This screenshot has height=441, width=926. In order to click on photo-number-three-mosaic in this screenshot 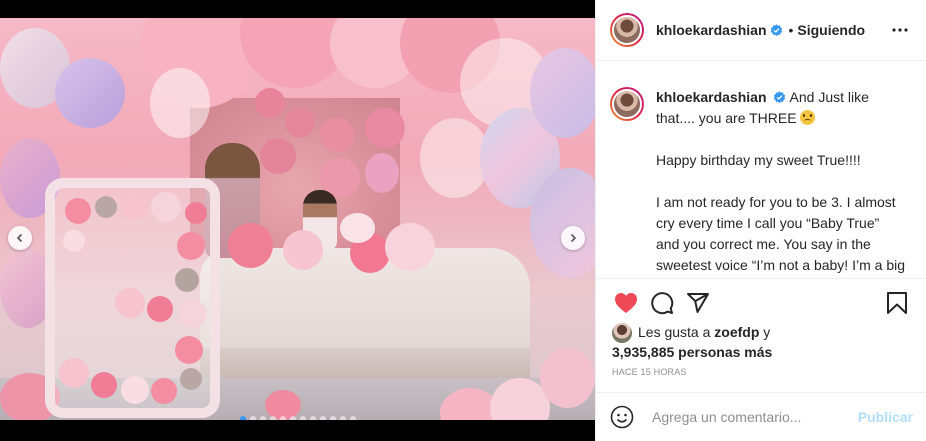, I will do `click(132, 298)`.